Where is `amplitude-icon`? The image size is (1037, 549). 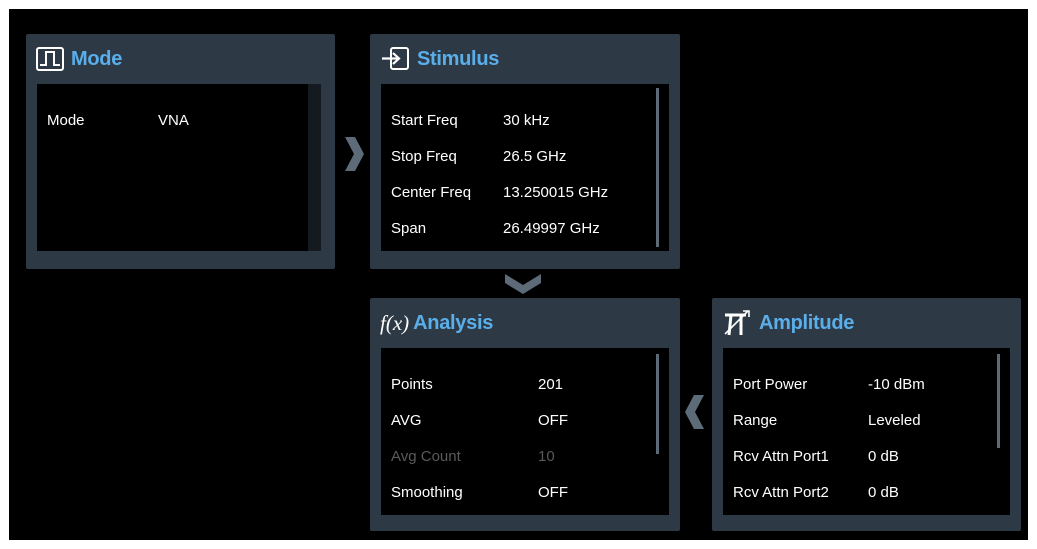
amplitude-icon is located at coordinates (737, 323).